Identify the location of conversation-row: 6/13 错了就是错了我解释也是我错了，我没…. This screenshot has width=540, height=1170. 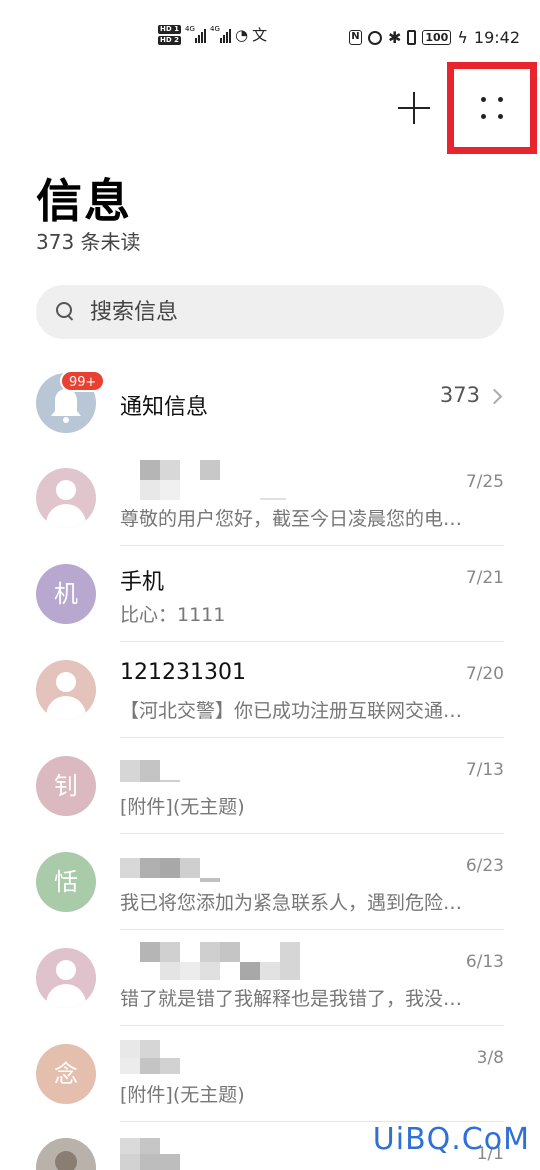
(270, 978).